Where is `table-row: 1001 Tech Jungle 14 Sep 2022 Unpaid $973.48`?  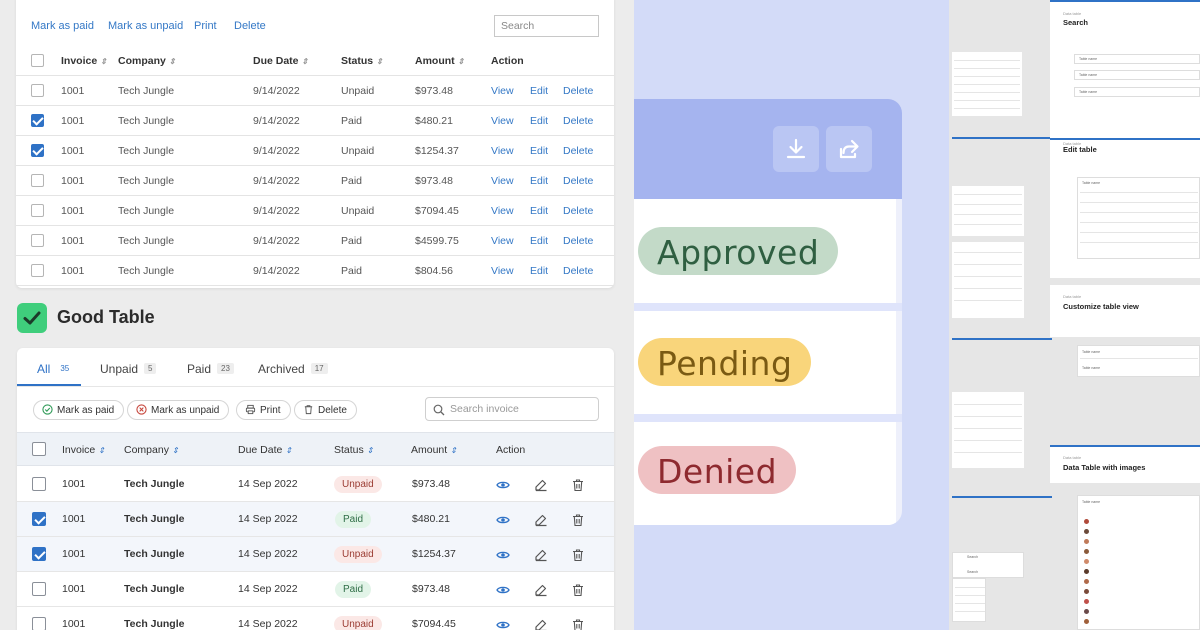
table-row: 1001 Tech Jungle 14 Sep 2022 Unpaid $973.48 is located at coordinates (315, 484).